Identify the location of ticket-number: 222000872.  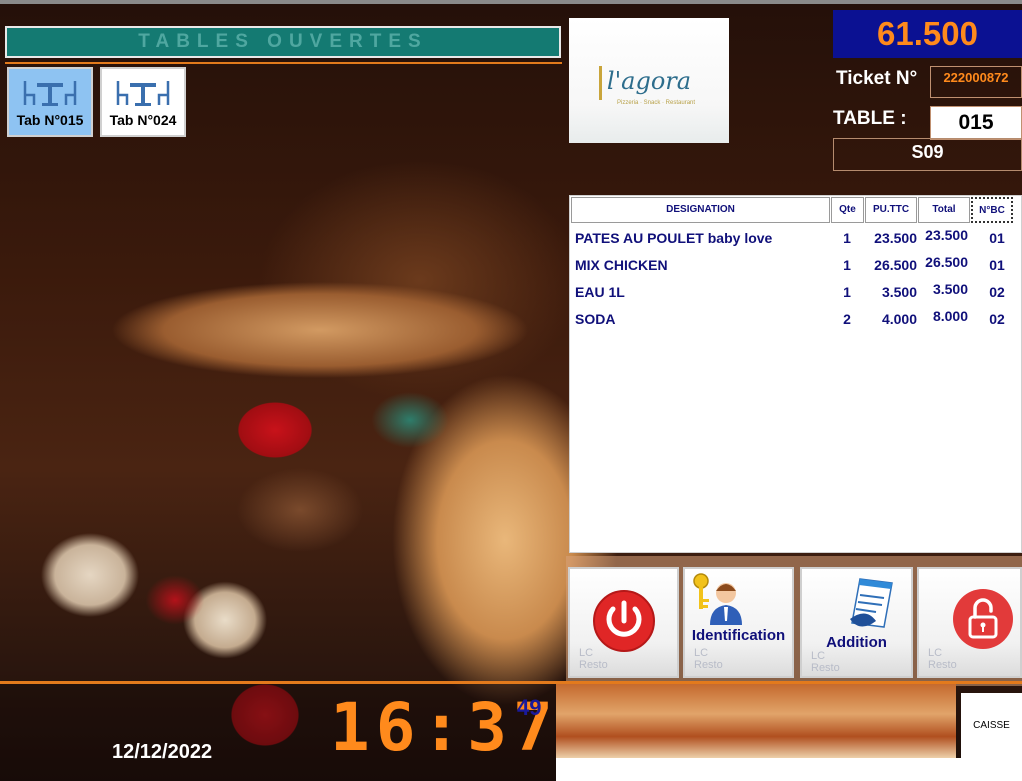
(976, 82).